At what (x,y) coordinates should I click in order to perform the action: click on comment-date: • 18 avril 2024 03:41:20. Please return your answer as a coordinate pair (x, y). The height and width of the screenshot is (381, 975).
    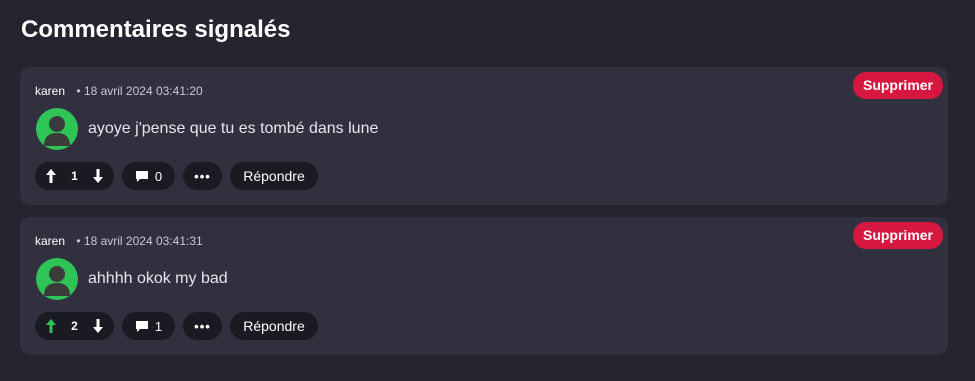
    Looking at the image, I should click on (139, 91).